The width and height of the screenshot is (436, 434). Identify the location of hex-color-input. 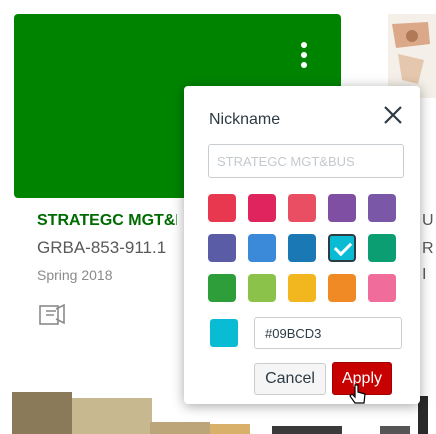
(328, 333).